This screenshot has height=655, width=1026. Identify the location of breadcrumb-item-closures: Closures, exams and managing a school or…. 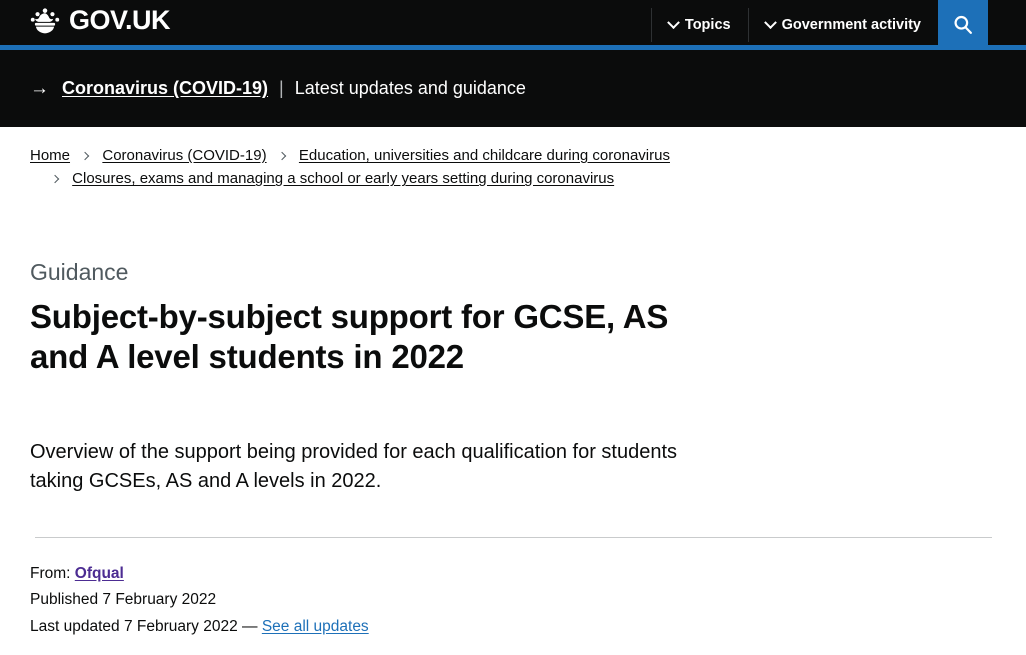
(343, 178).